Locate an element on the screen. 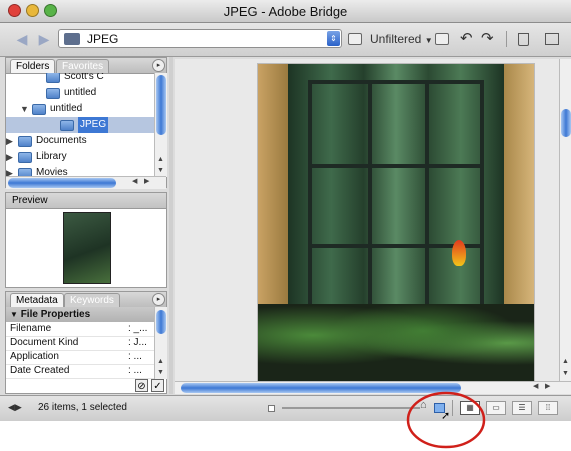 The width and height of the screenshot is (571, 451). folder-tree-item: ▶ Documents is located at coordinates (80, 141).